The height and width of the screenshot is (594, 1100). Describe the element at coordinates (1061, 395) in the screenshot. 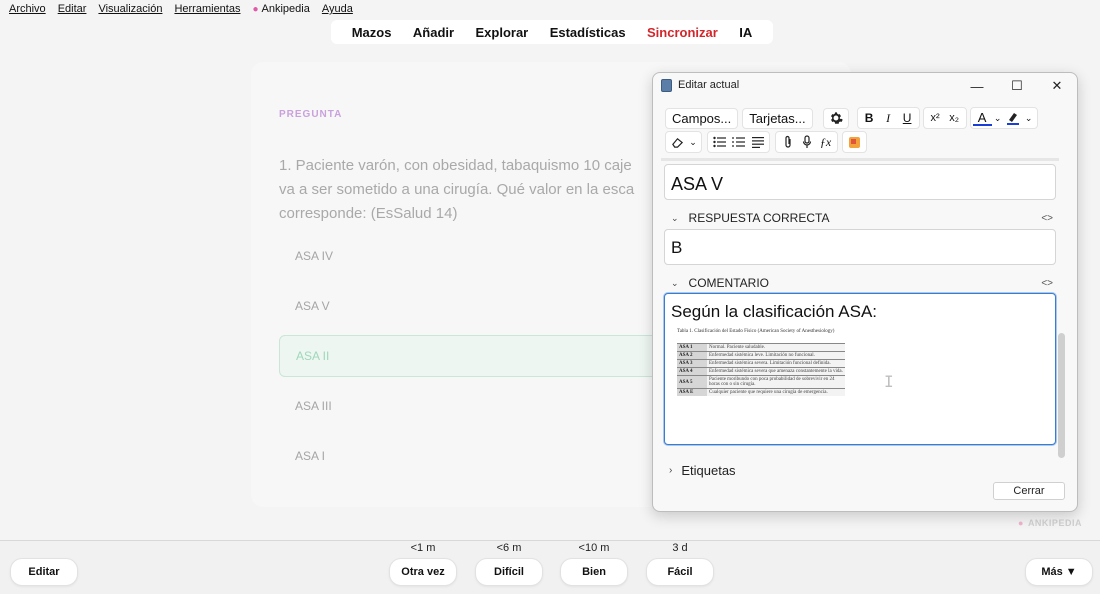

I see `dialog-scrollbar` at that location.